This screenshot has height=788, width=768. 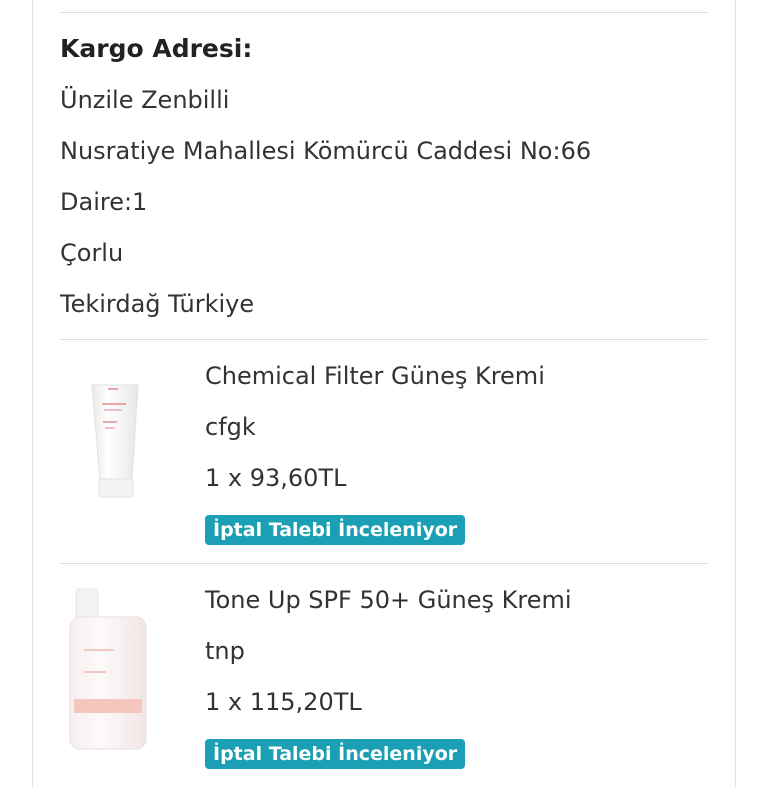 What do you see at coordinates (276, 478) in the screenshot?
I see `product-qty-price: 1 x 93,60TL` at bounding box center [276, 478].